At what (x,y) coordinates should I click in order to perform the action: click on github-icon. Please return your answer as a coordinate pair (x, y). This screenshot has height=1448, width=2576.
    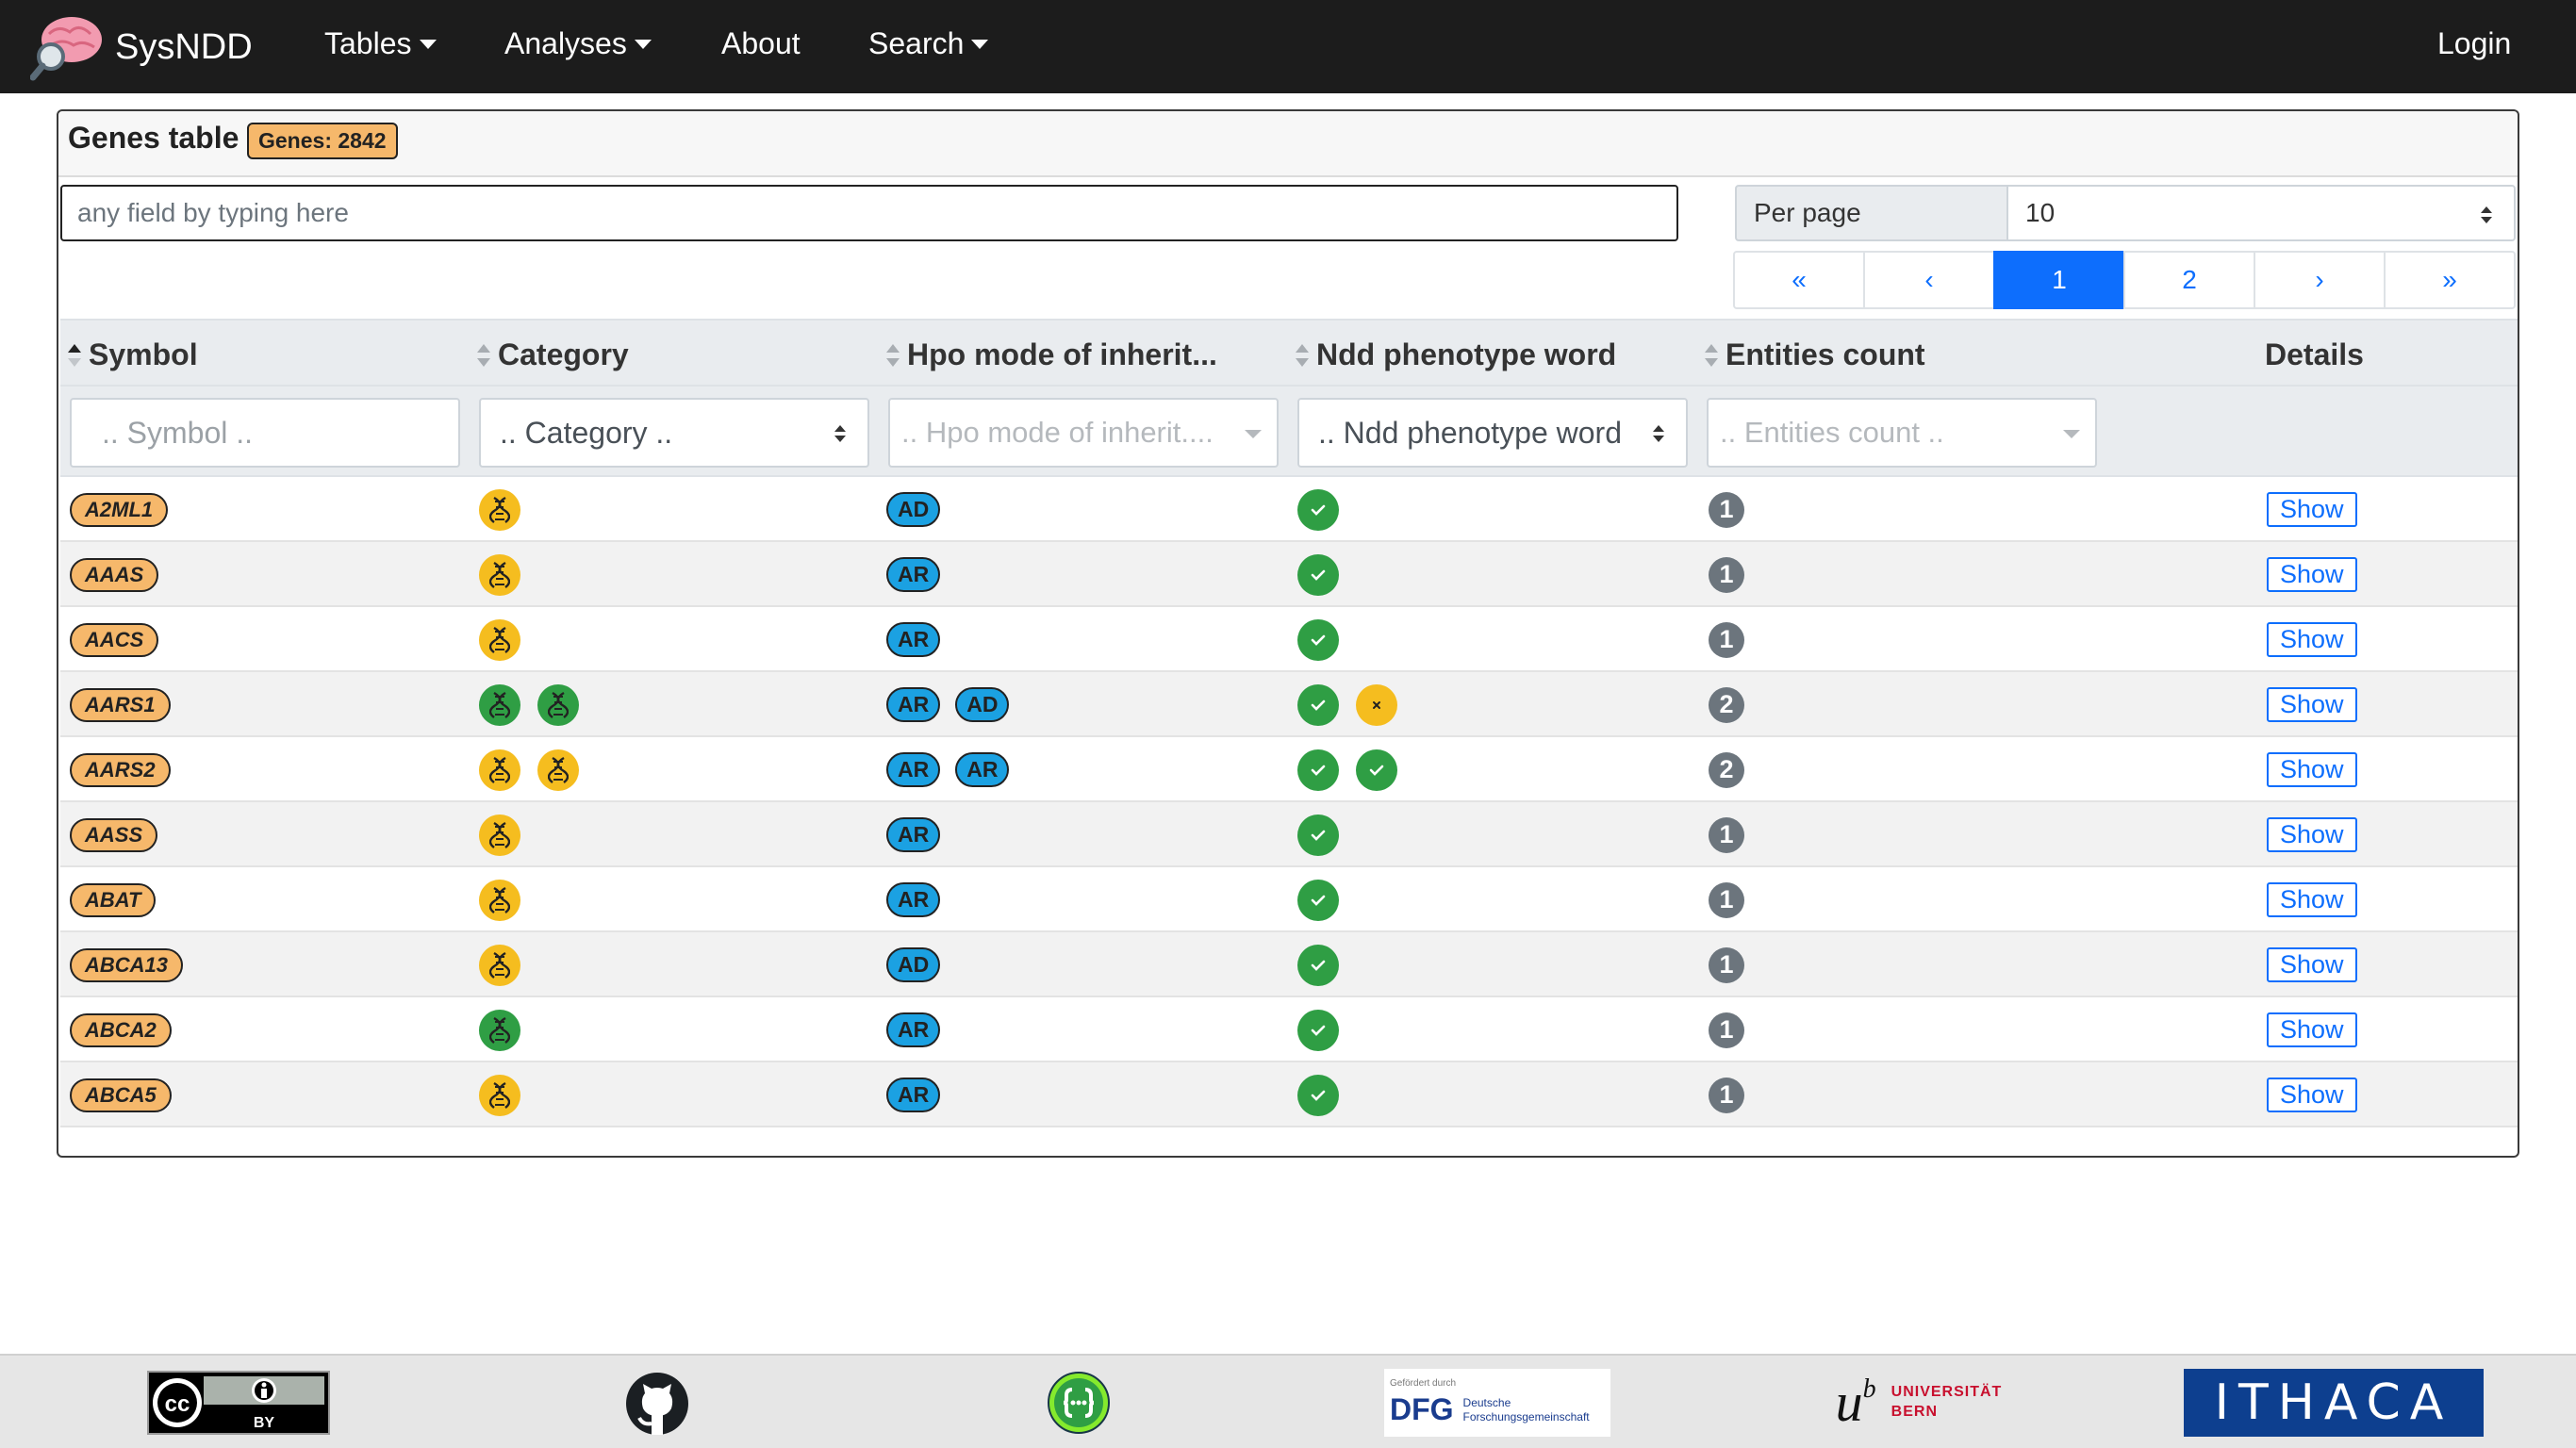
    Looking at the image, I should click on (657, 1404).